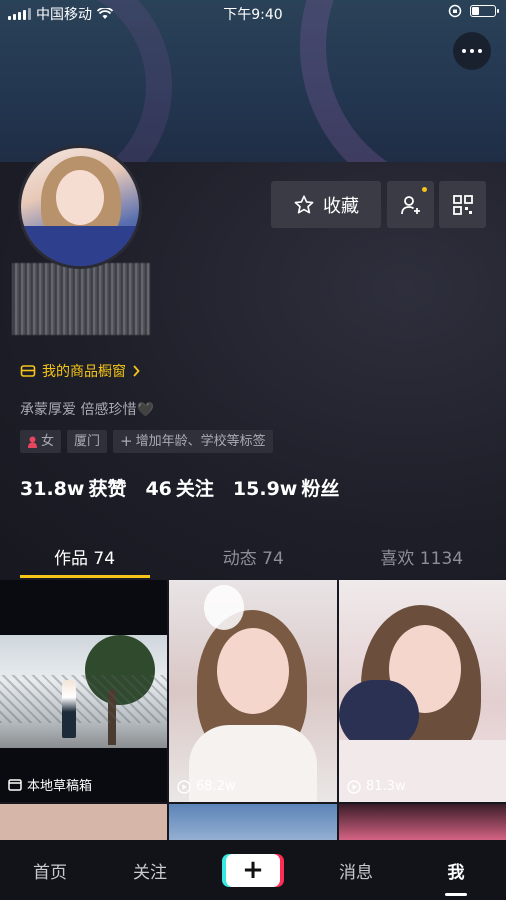 The image size is (506, 900). What do you see at coordinates (422, 691) in the screenshot?
I see `video-tile: 81.3w` at bounding box center [422, 691].